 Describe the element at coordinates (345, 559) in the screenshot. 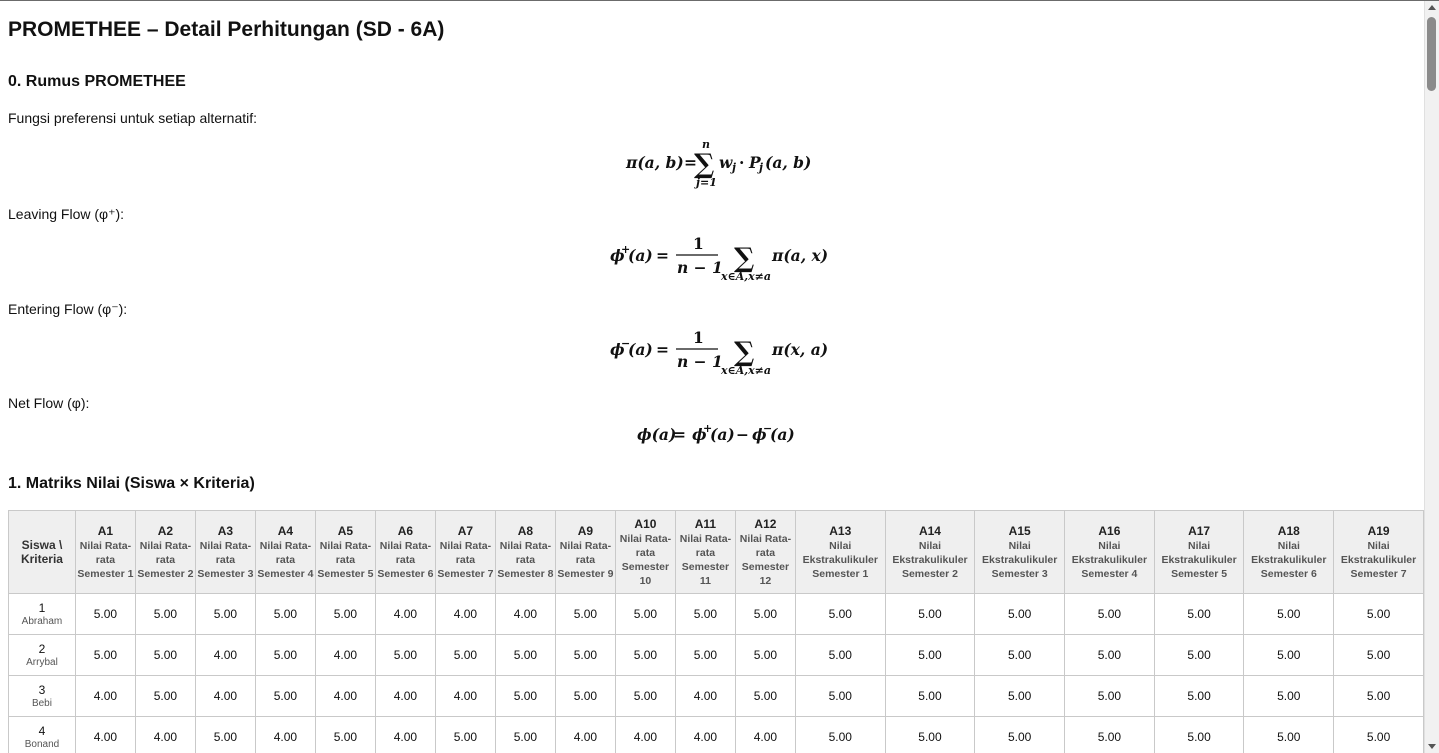

I see `column-label: Nilai Rata-rata Semester 5` at that location.